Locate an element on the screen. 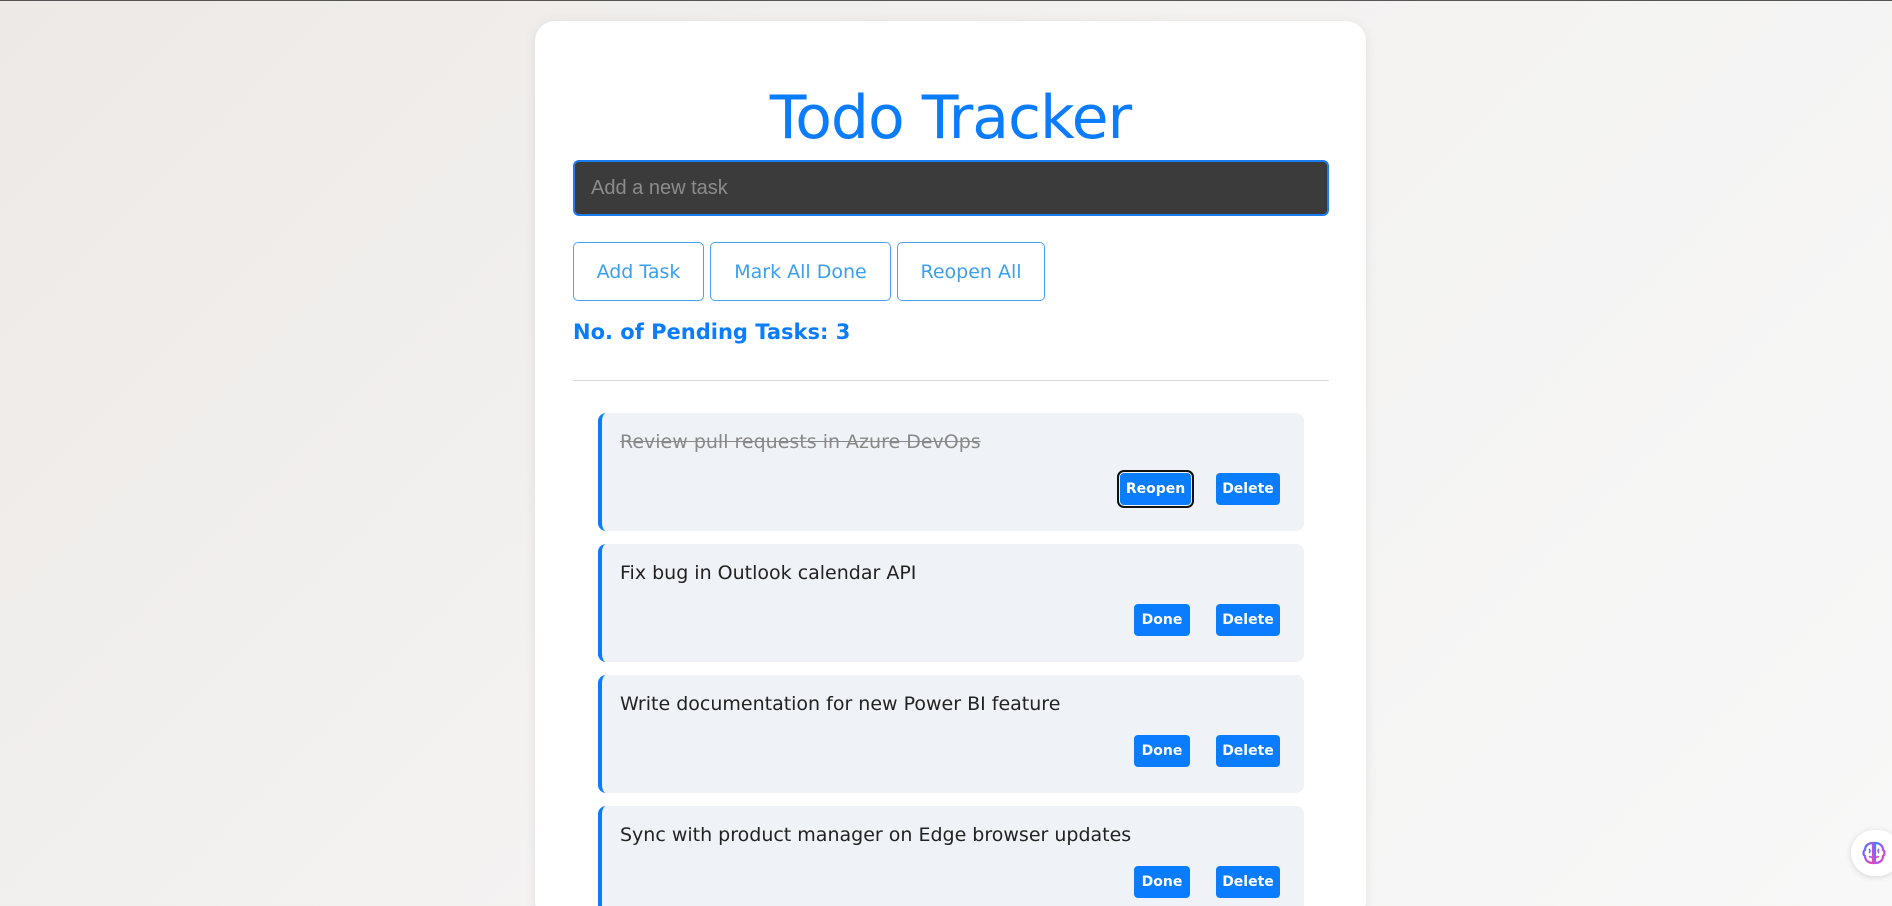  task-text: Review pull requests in Azure DevOps is located at coordinates (800, 442).